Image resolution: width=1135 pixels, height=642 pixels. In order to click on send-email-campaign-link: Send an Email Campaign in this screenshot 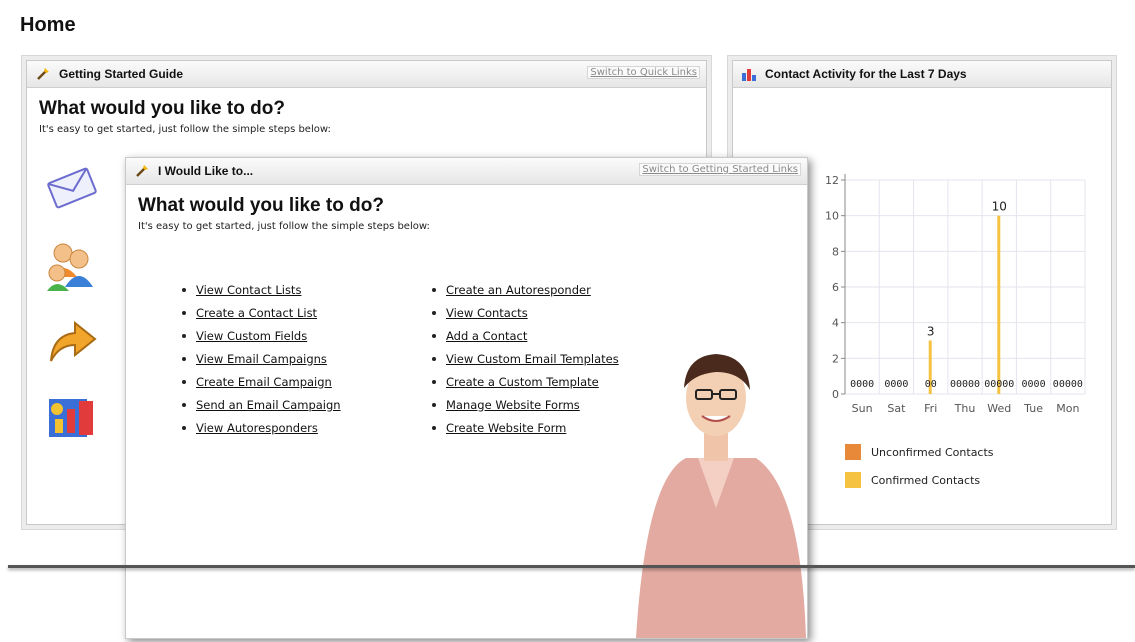, I will do `click(268, 405)`.